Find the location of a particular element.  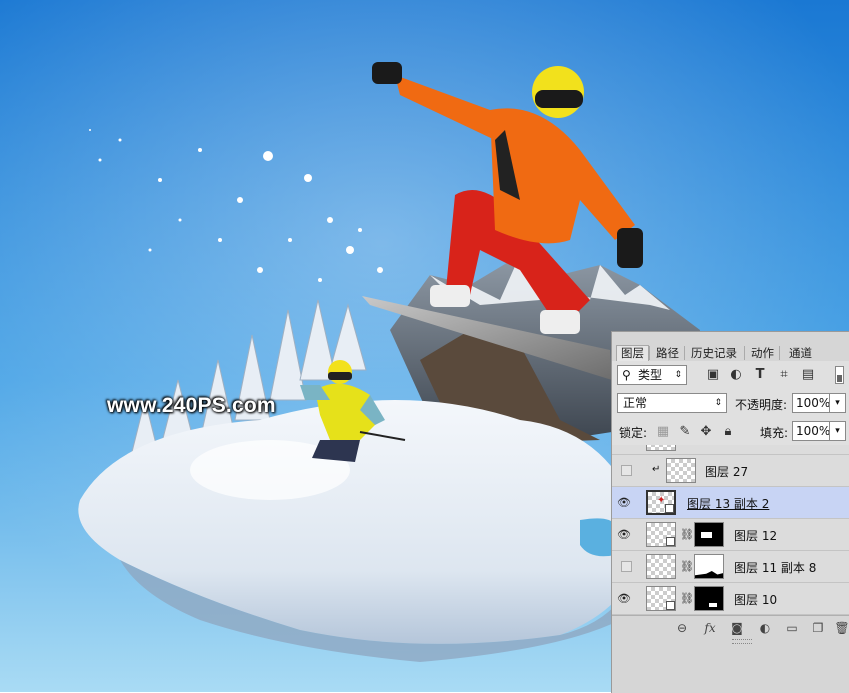

lock-all-icon: 🔒︎ is located at coordinates (728, 432).